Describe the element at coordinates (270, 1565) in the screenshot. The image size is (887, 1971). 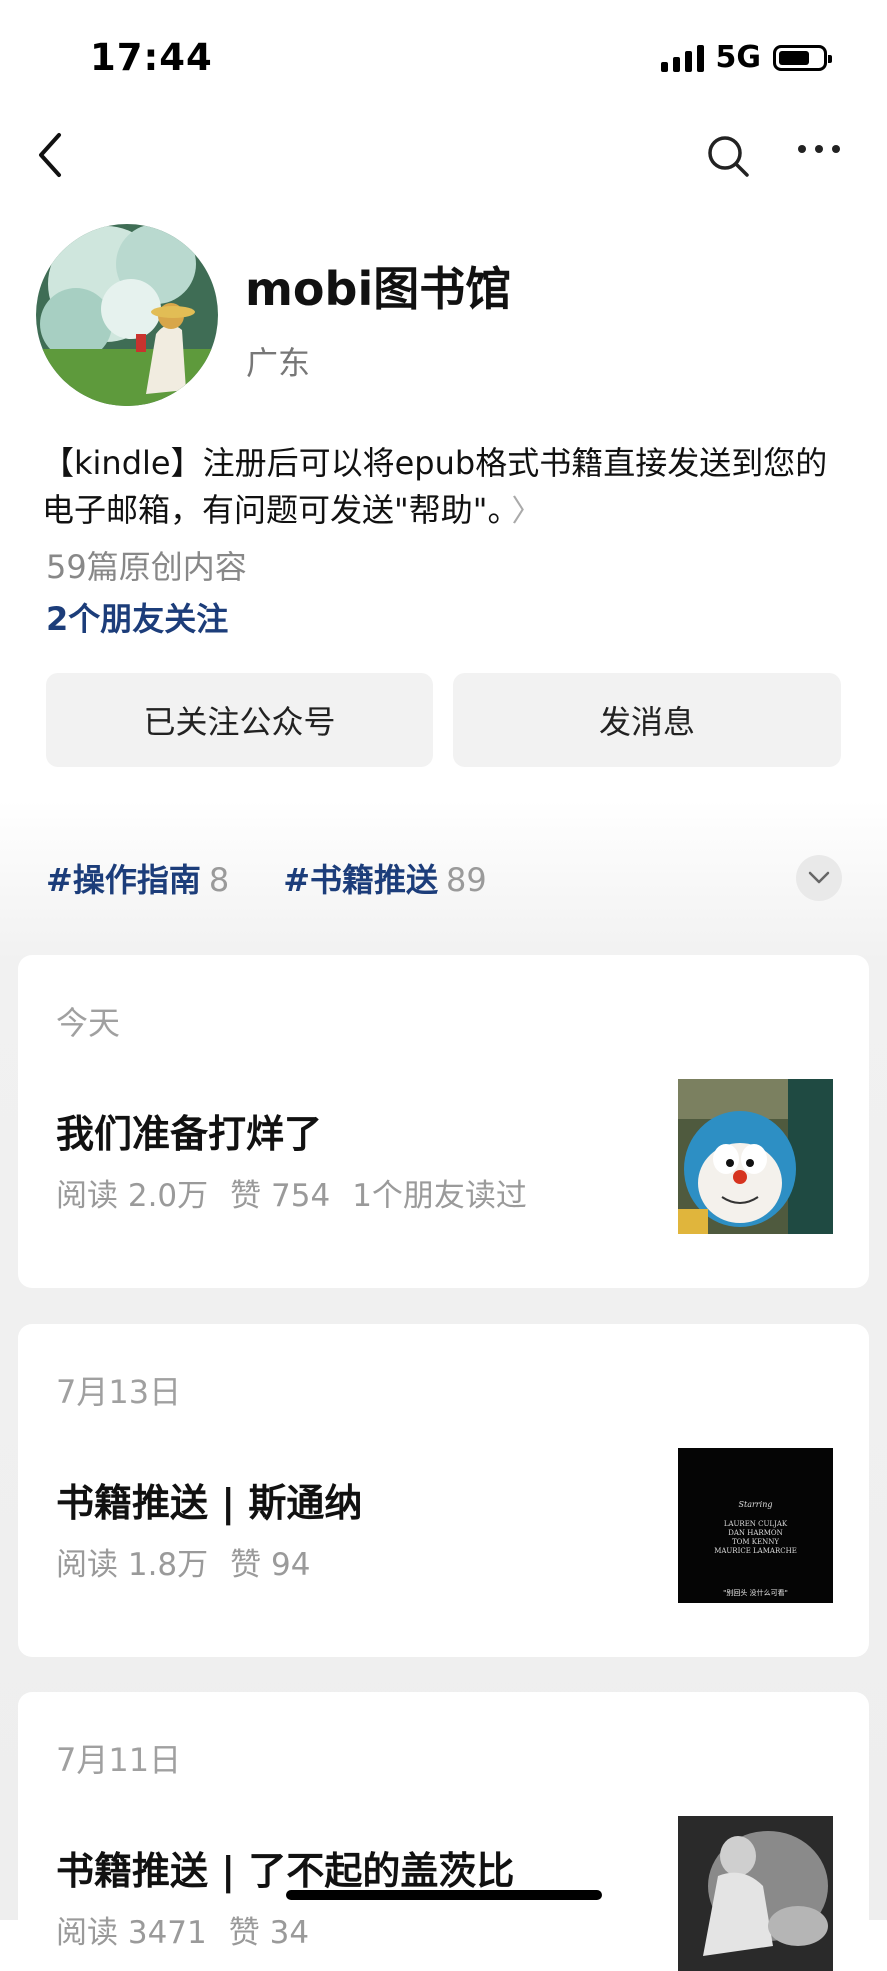
I see `article-likes: 赞 94` at that location.